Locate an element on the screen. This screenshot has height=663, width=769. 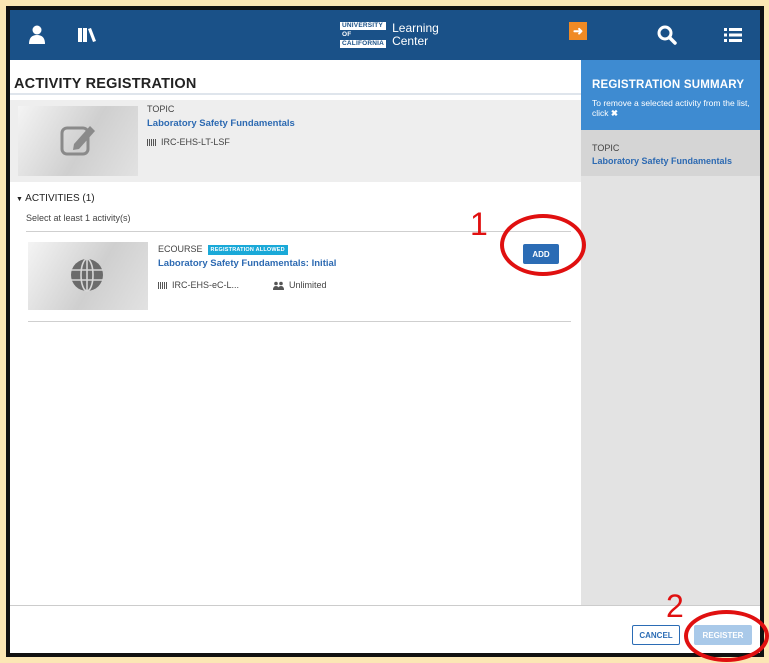
seats-text: Unlimited is located at coordinates (308, 285).